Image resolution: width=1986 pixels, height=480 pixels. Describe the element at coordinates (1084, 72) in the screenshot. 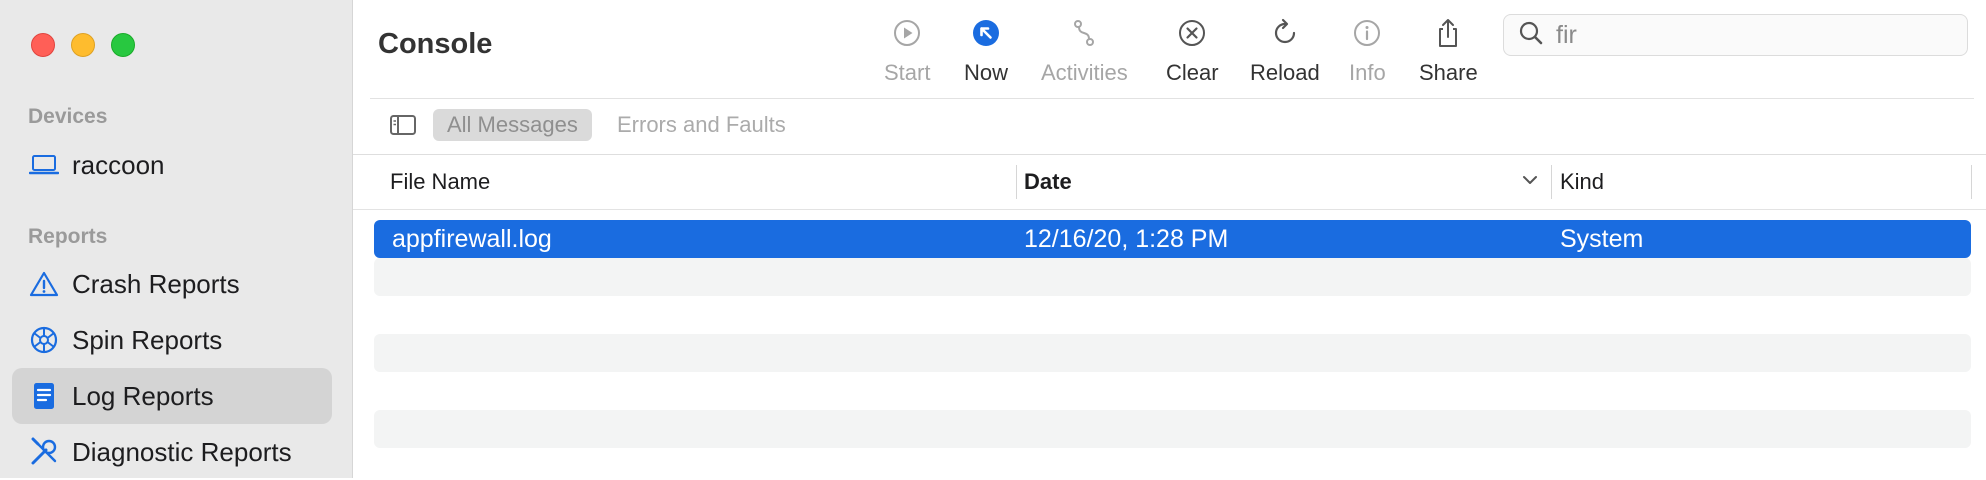

I see `activities-label: Activities` at that location.